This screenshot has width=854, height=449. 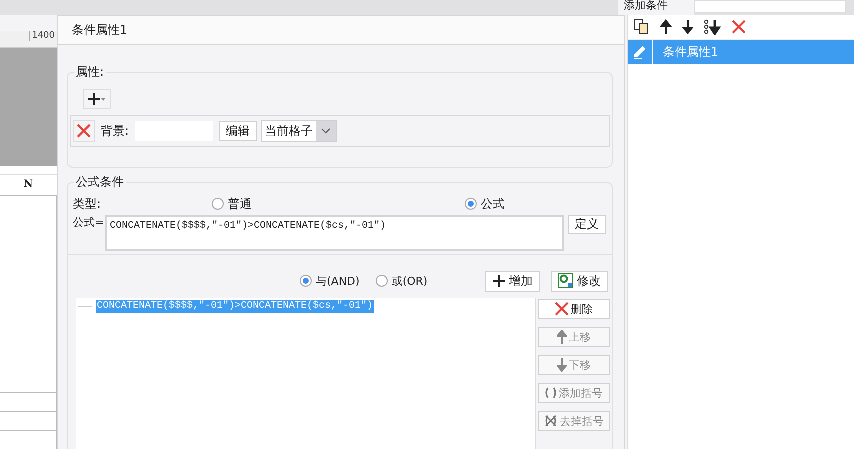 I want to click on scope-dropdown: 当前格子, so click(x=299, y=131).